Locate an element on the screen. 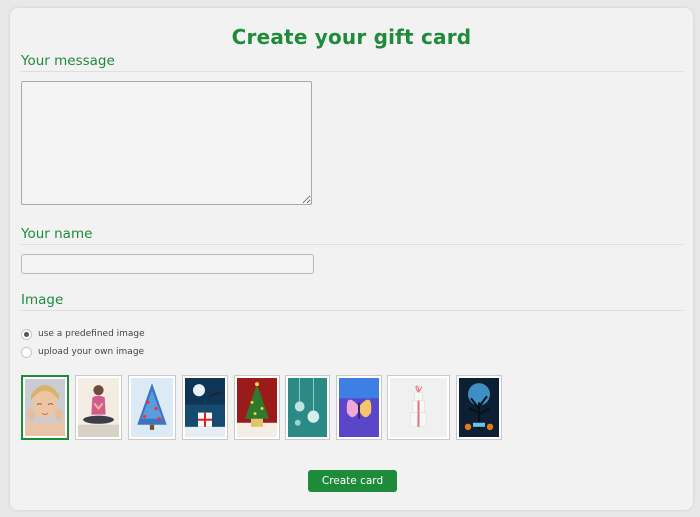  name-input is located at coordinates (167, 264).